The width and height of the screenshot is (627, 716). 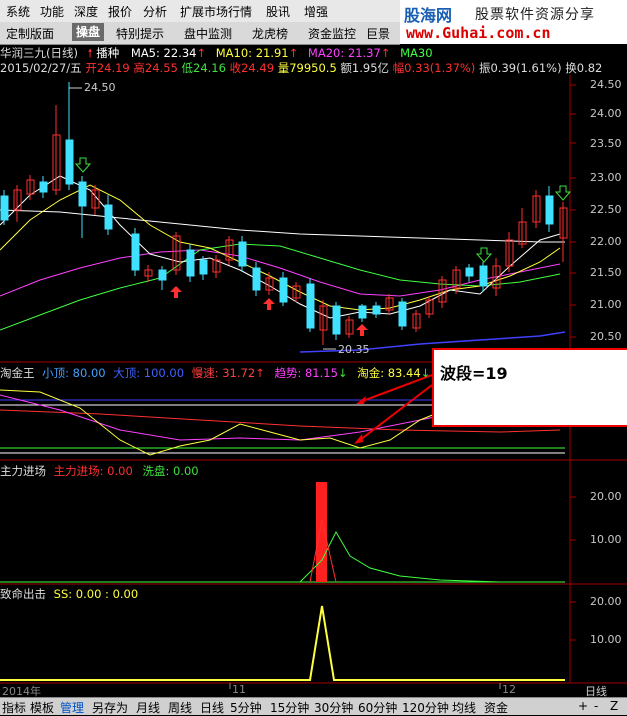 What do you see at coordinates (596, 706) in the screenshot?
I see `zoom-out-button: -` at bounding box center [596, 706].